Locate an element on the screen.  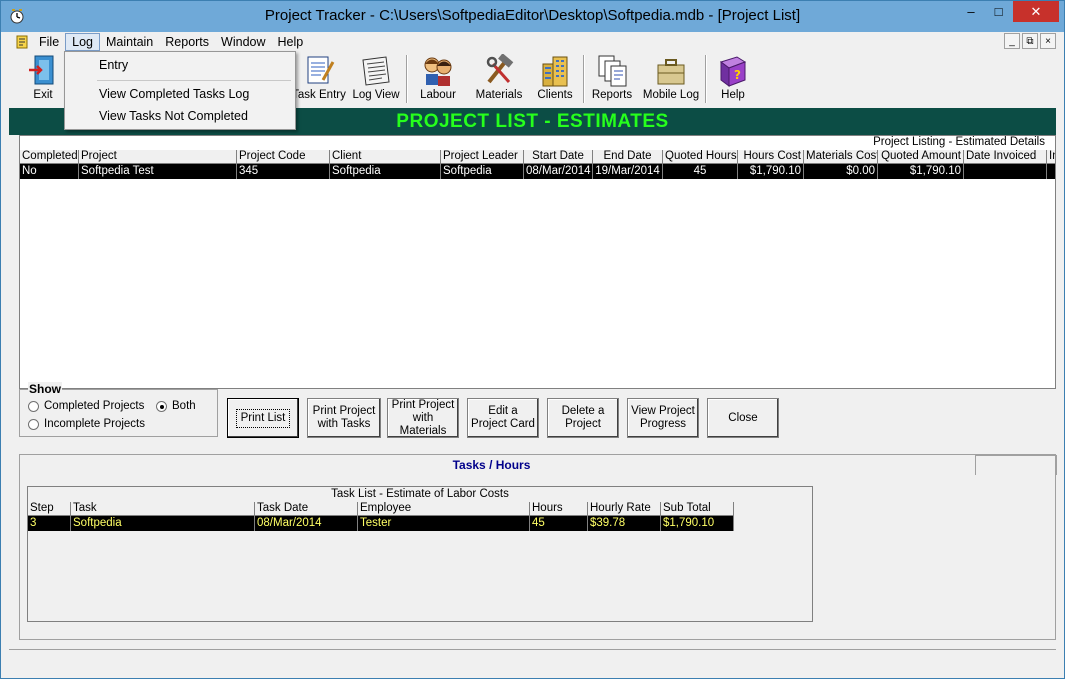
menu-item-entry: Entry is located at coordinates (113, 65).